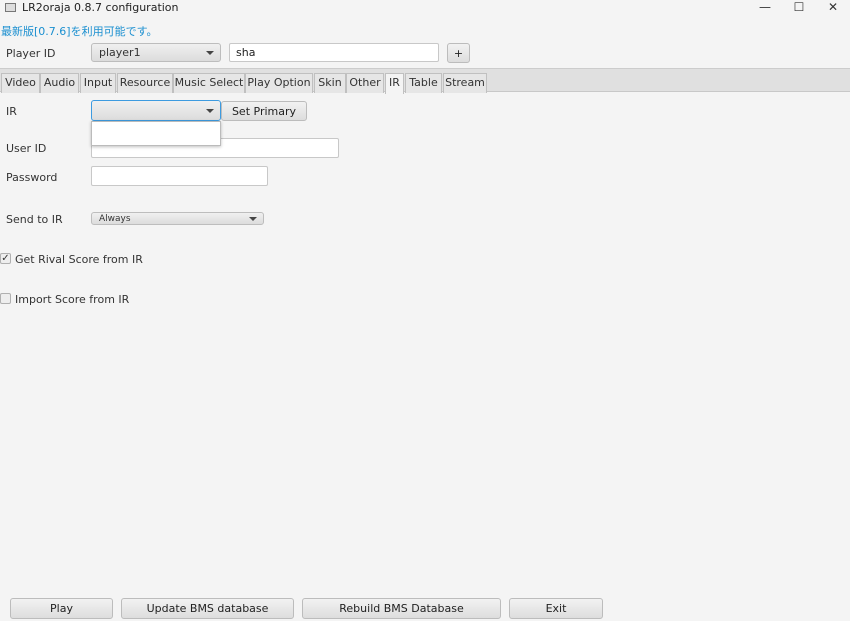 The height and width of the screenshot is (621, 850). I want to click on rival-score-checkbox: ✓, so click(5, 258).